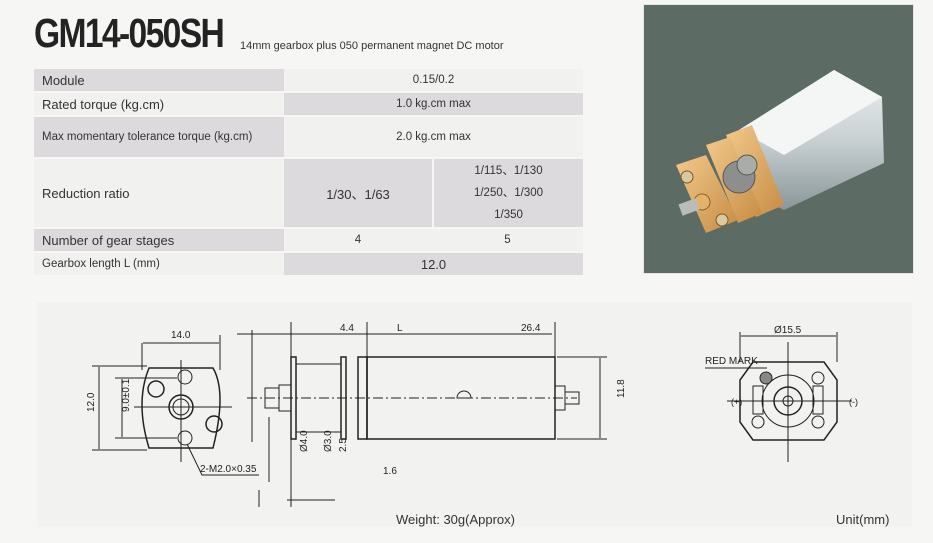 The width and height of the screenshot is (933, 543). I want to click on unit-label: Unit(mm), so click(863, 519).